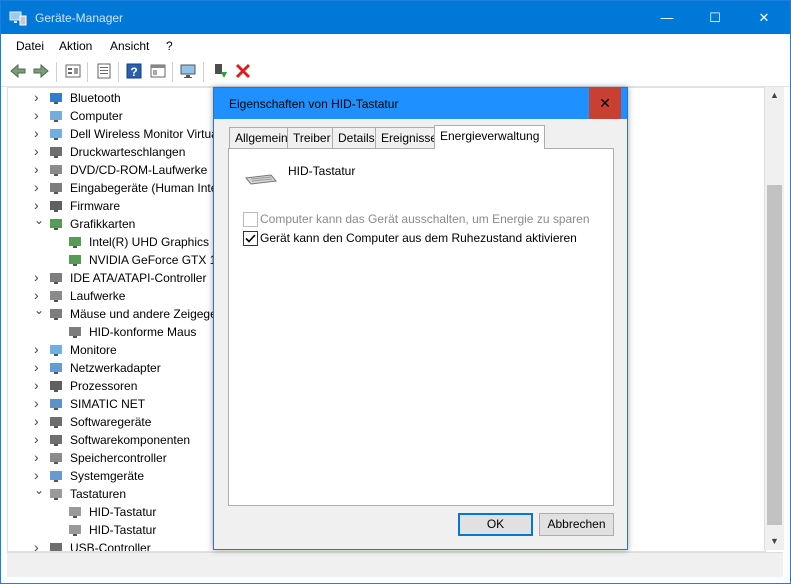 The width and height of the screenshot is (791, 584). What do you see at coordinates (134, 134) in the screenshot?
I see `tree-item: › Dell Wireless Monitor Virtua` at bounding box center [134, 134].